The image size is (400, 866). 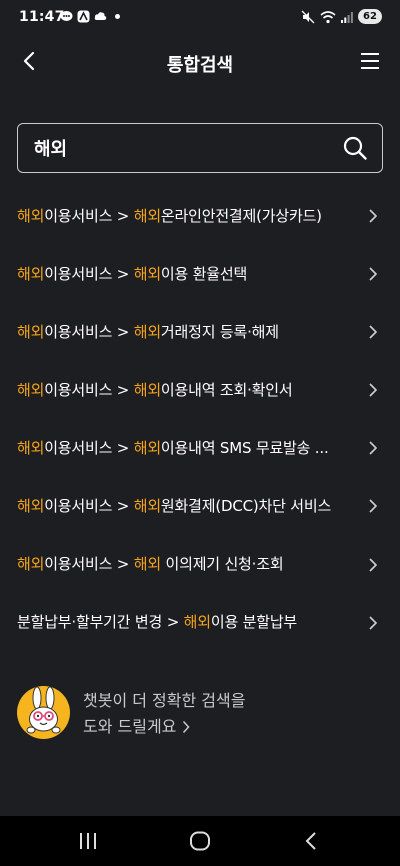 What do you see at coordinates (100, 622) in the screenshot?
I see `result-path: 분할납부·할부기간 변경 >` at bounding box center [100, 622].